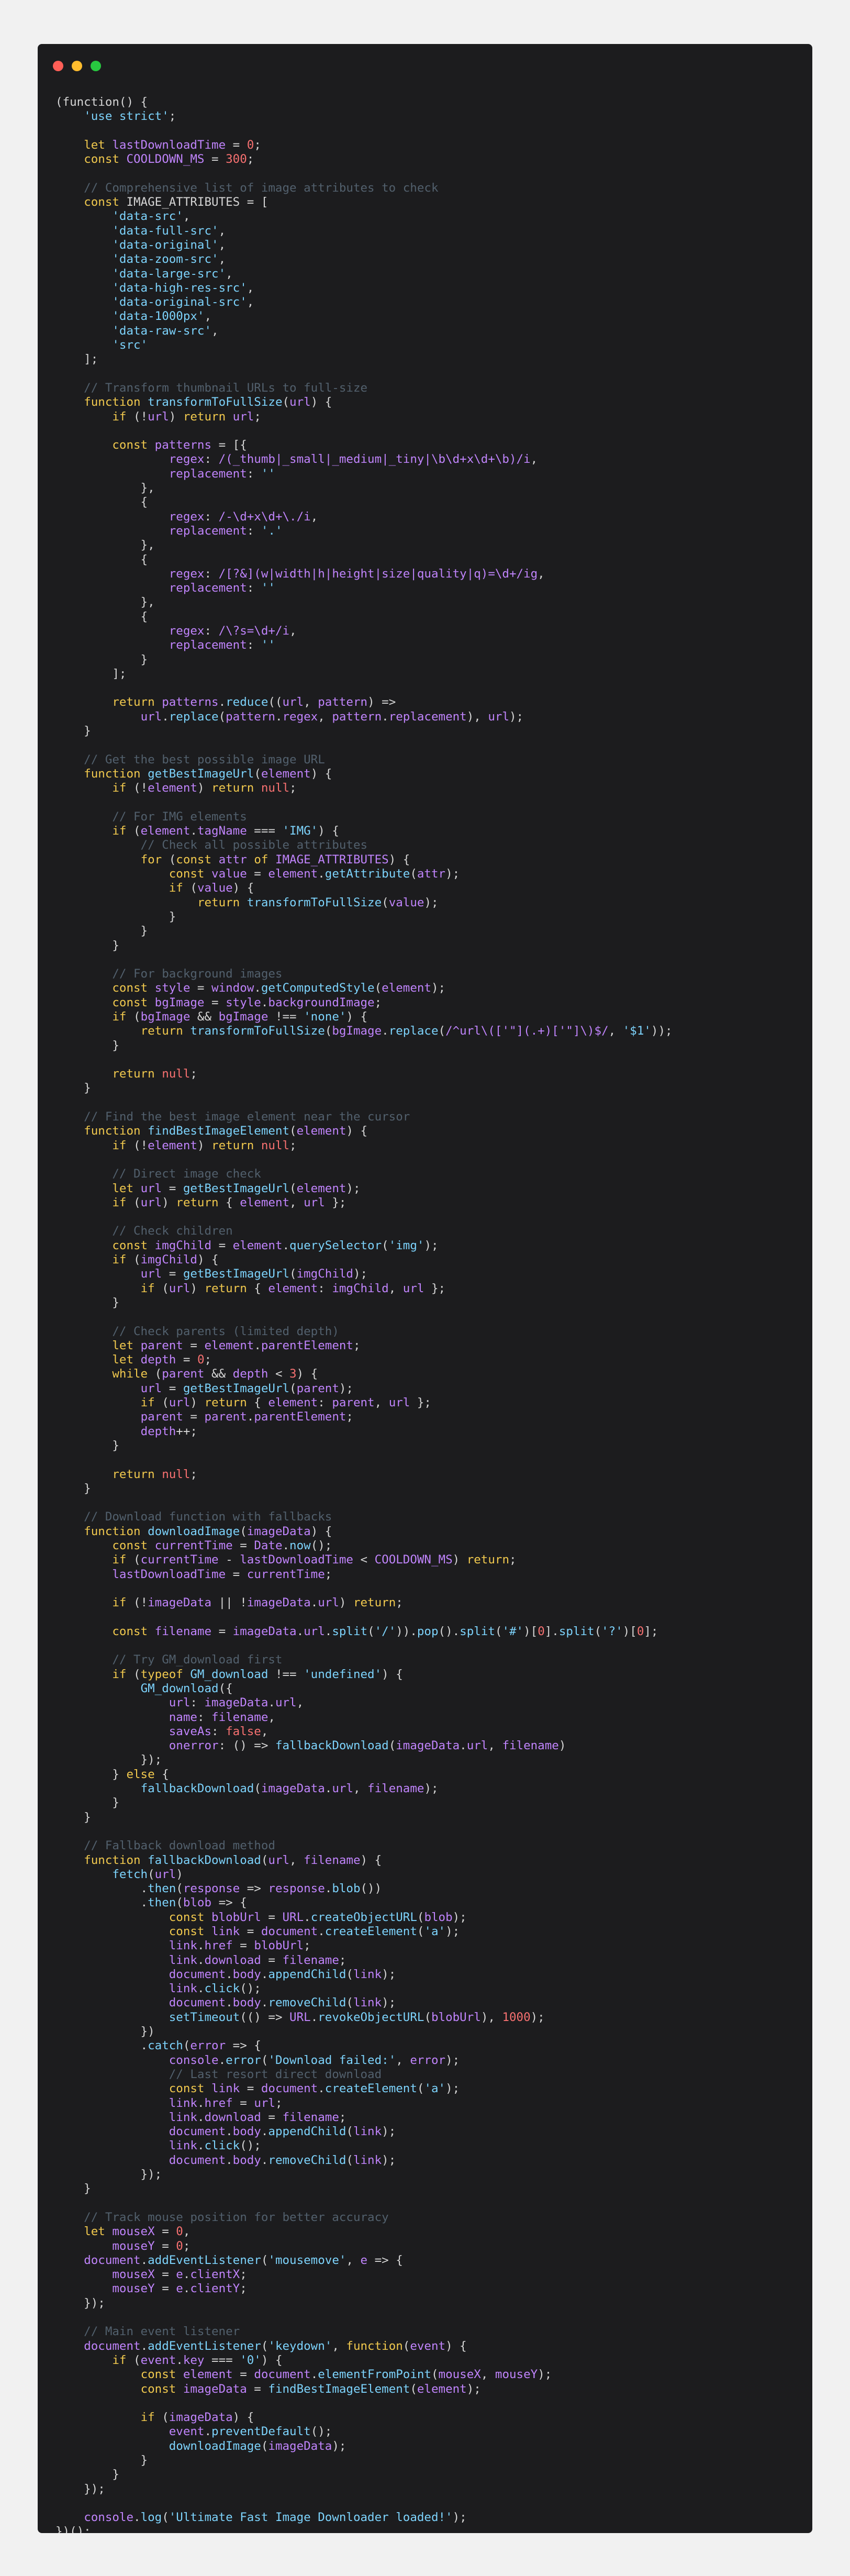 The height and width of the screenshot is (2576, 850). What do you see at coordinates (364, 1917) in the screenshot?
I see `code-token-function-name: createObjectURL` at bounding box center [364, 1917].